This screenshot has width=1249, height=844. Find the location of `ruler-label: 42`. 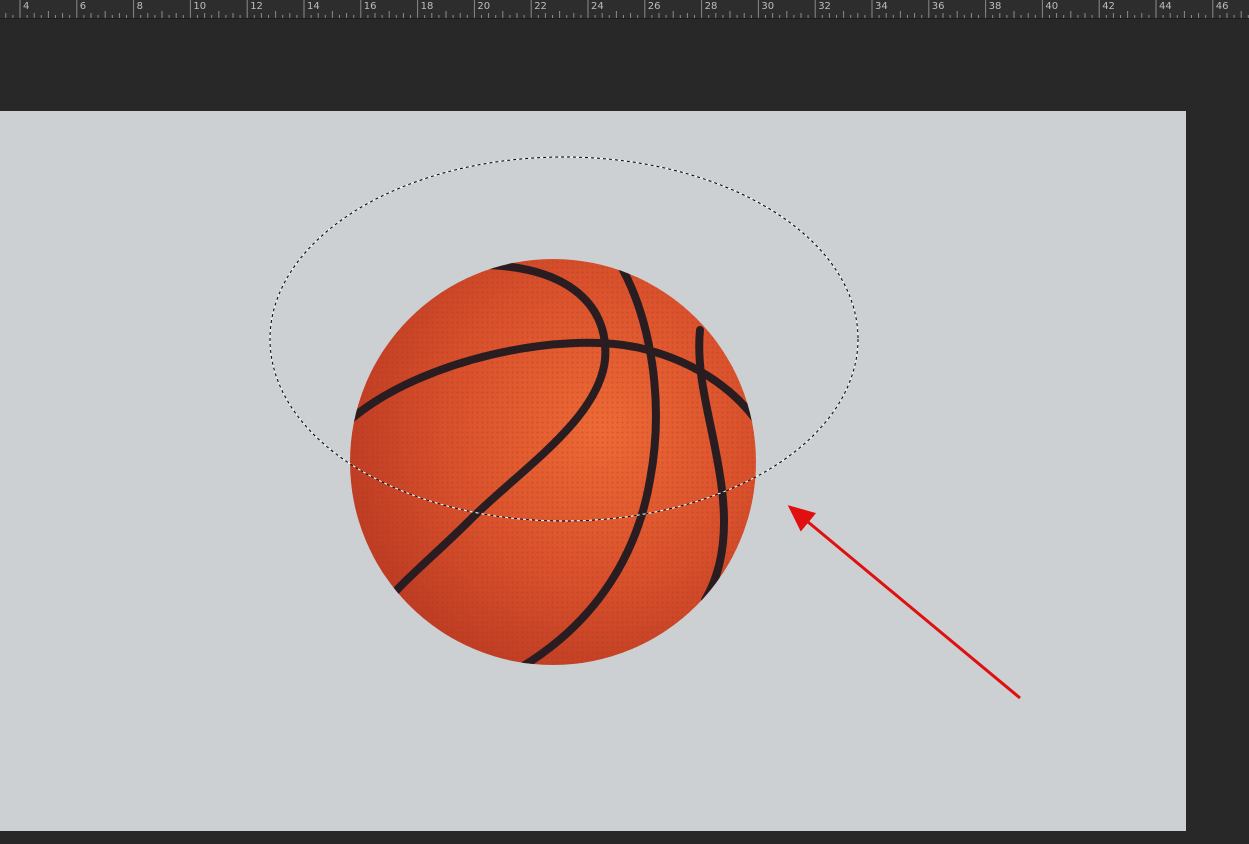

ruler-label: 42 is located at coordinates (1108, 6).